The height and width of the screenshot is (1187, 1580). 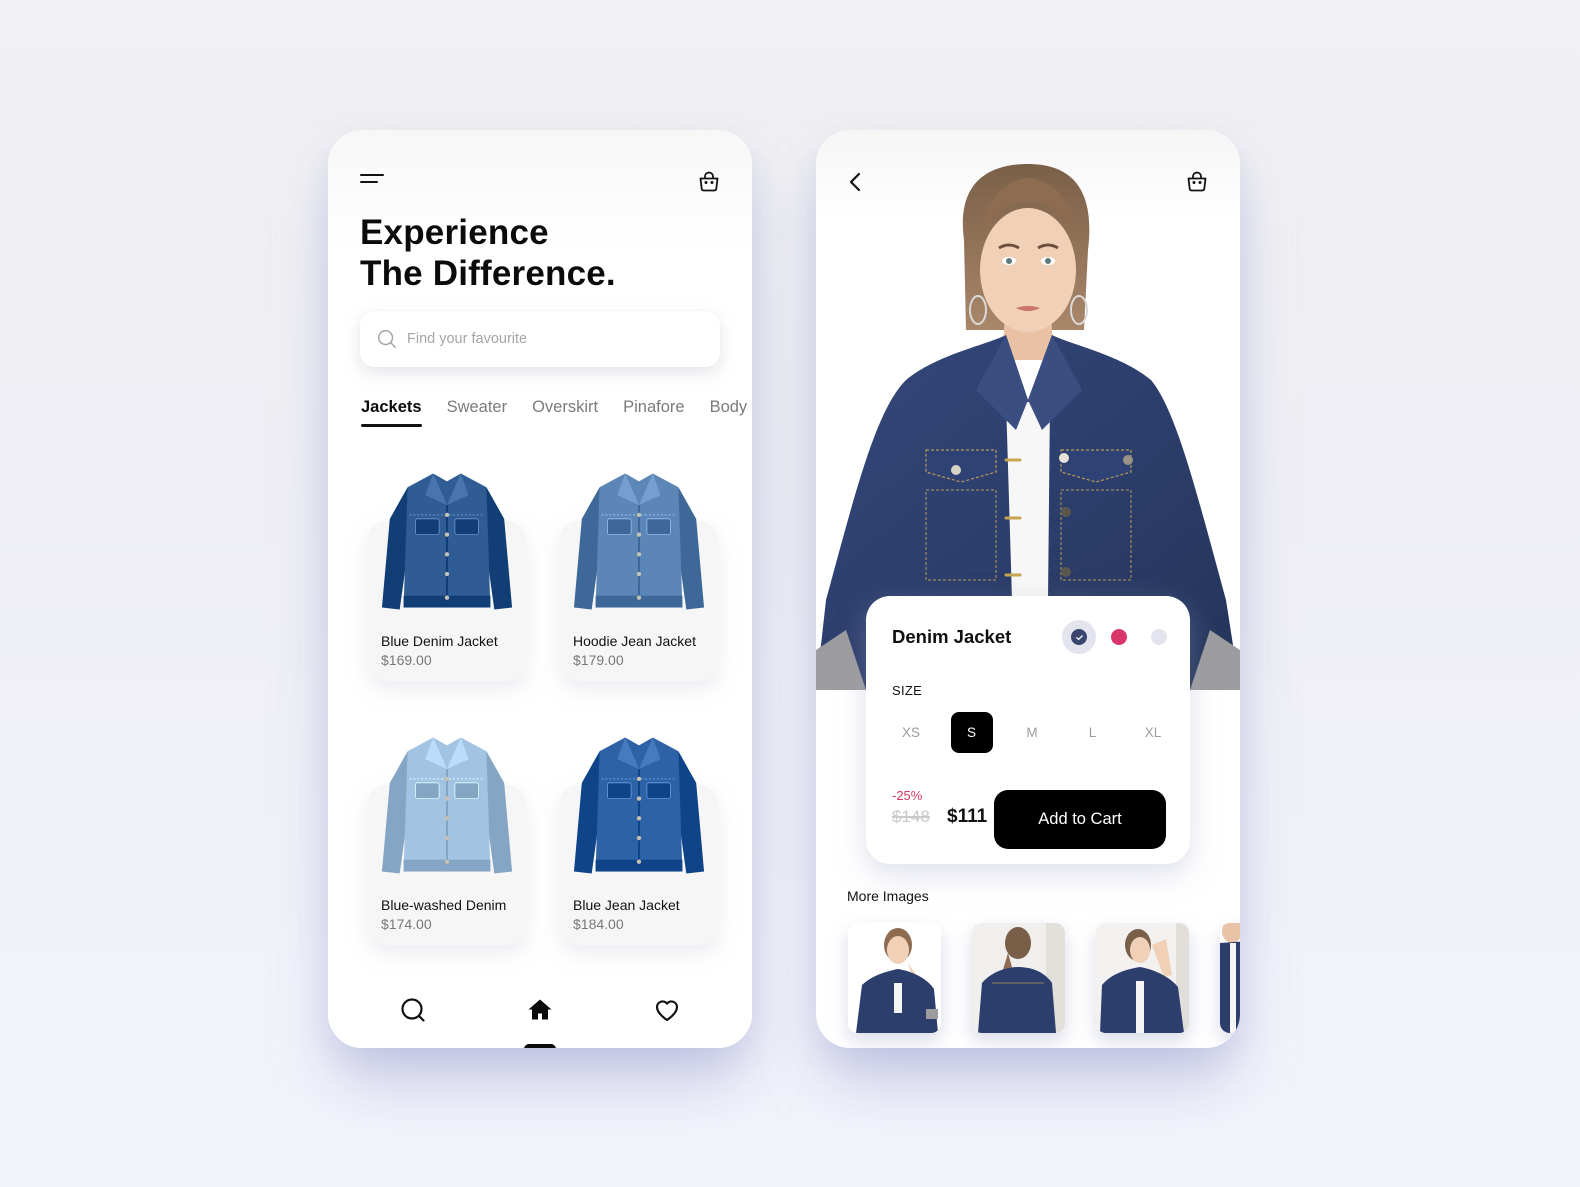 I want to click on size-option-m: M, so click(x=1032, y=732).